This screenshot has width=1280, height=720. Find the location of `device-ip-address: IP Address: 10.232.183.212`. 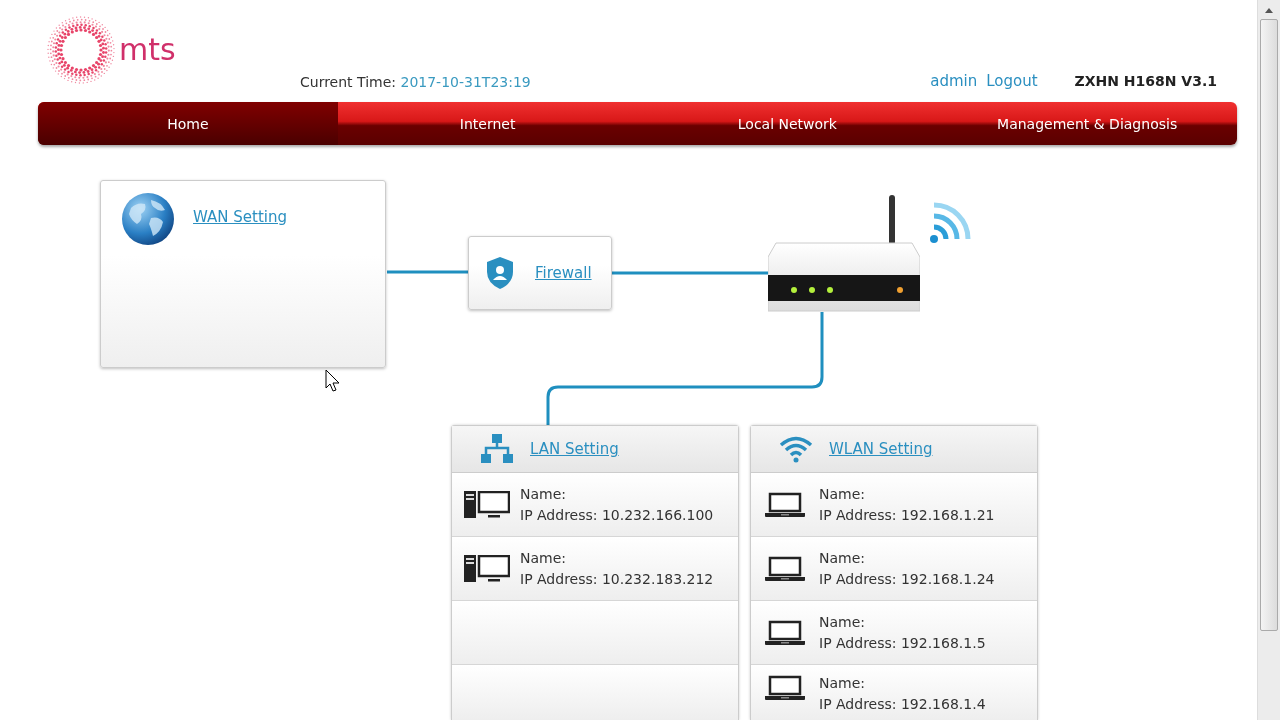

device-ip-address: IP Address: 10.232.183.212 is located at coordinates (617, 579).